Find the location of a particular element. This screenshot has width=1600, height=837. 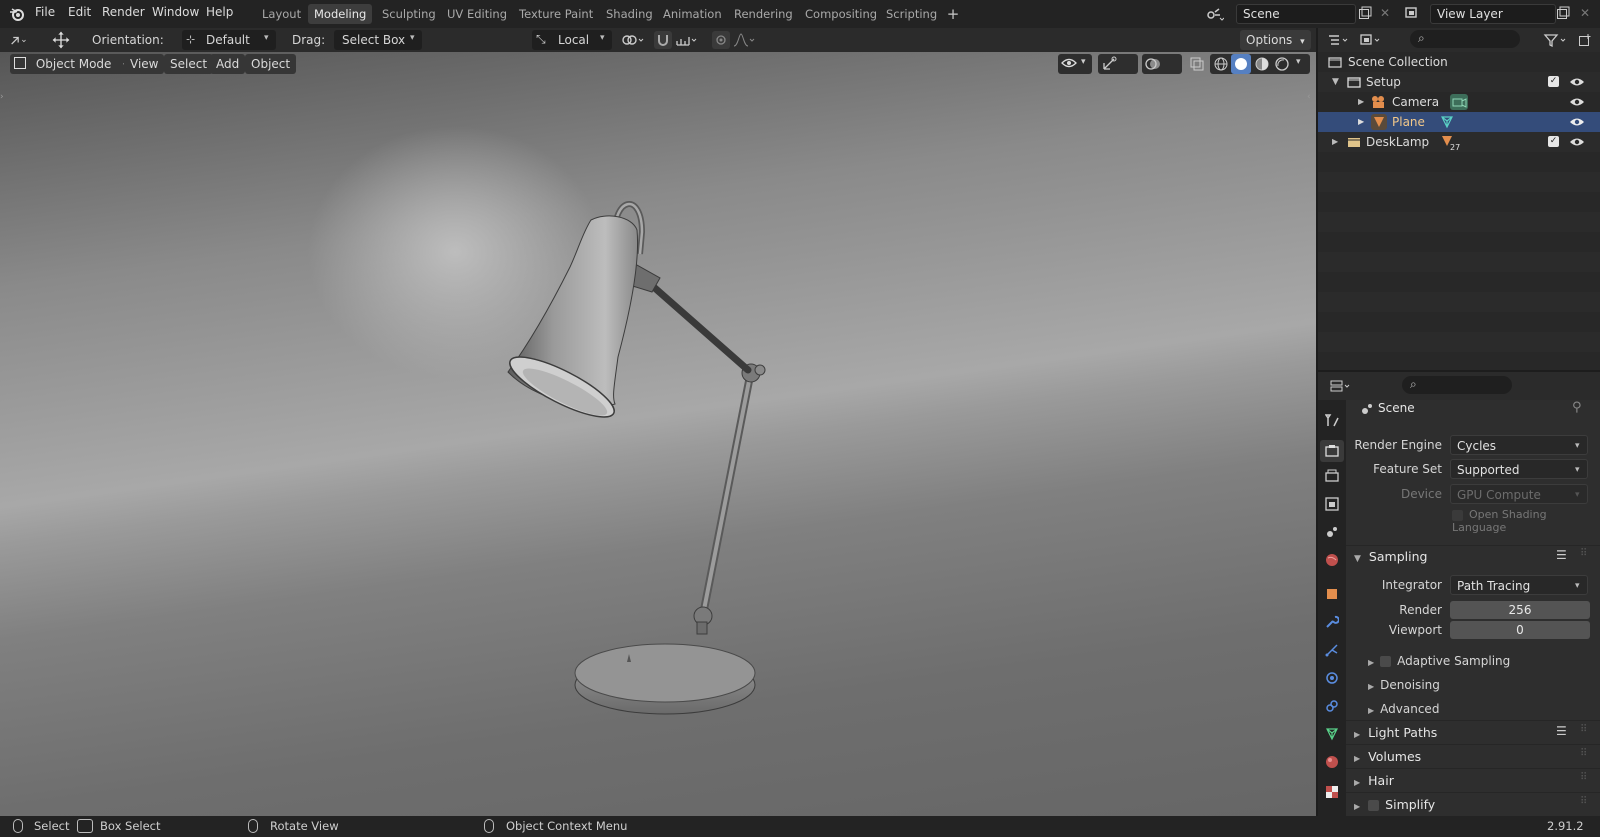

tab-compositing: Compositing is located at coordinates (841, 14).